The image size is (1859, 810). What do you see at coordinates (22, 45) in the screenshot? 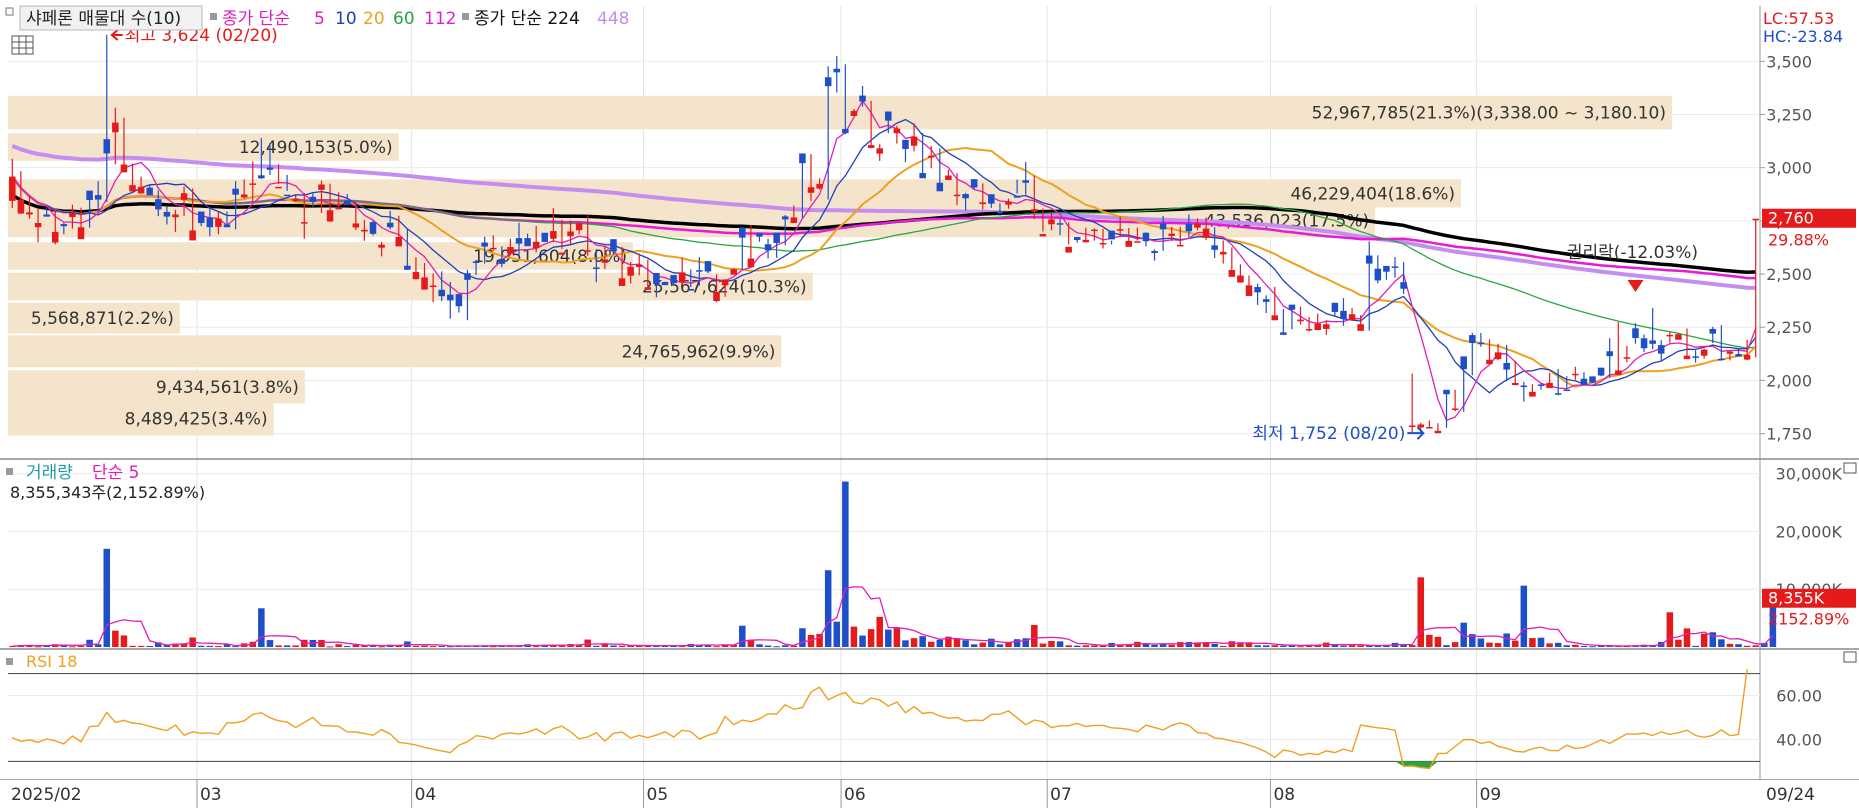
I see `table-icon` at bounding box center [22, 45].